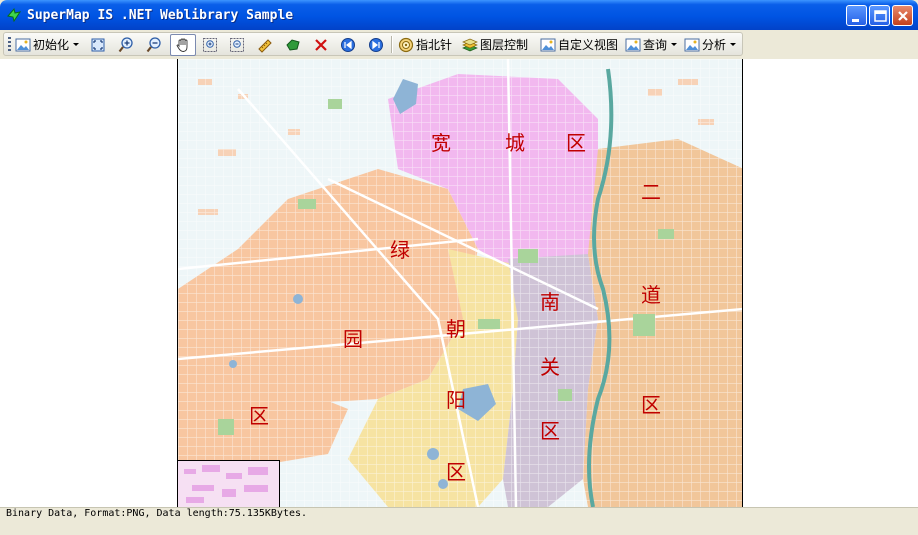  Describe the element at coordinates (855, 20) in the screenshot. I see `minimize-icon` at that location.